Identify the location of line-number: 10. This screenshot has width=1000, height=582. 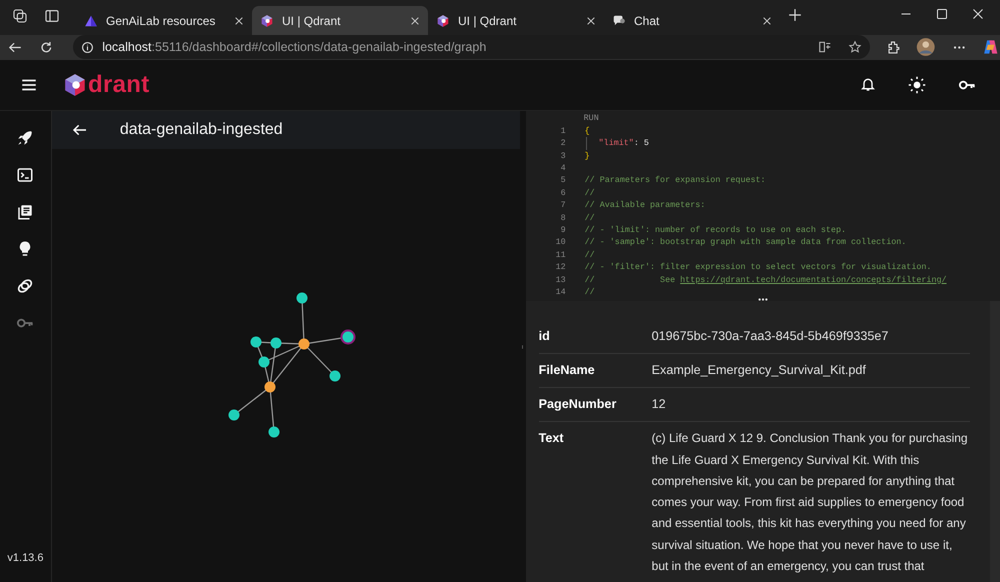
(560, 242).